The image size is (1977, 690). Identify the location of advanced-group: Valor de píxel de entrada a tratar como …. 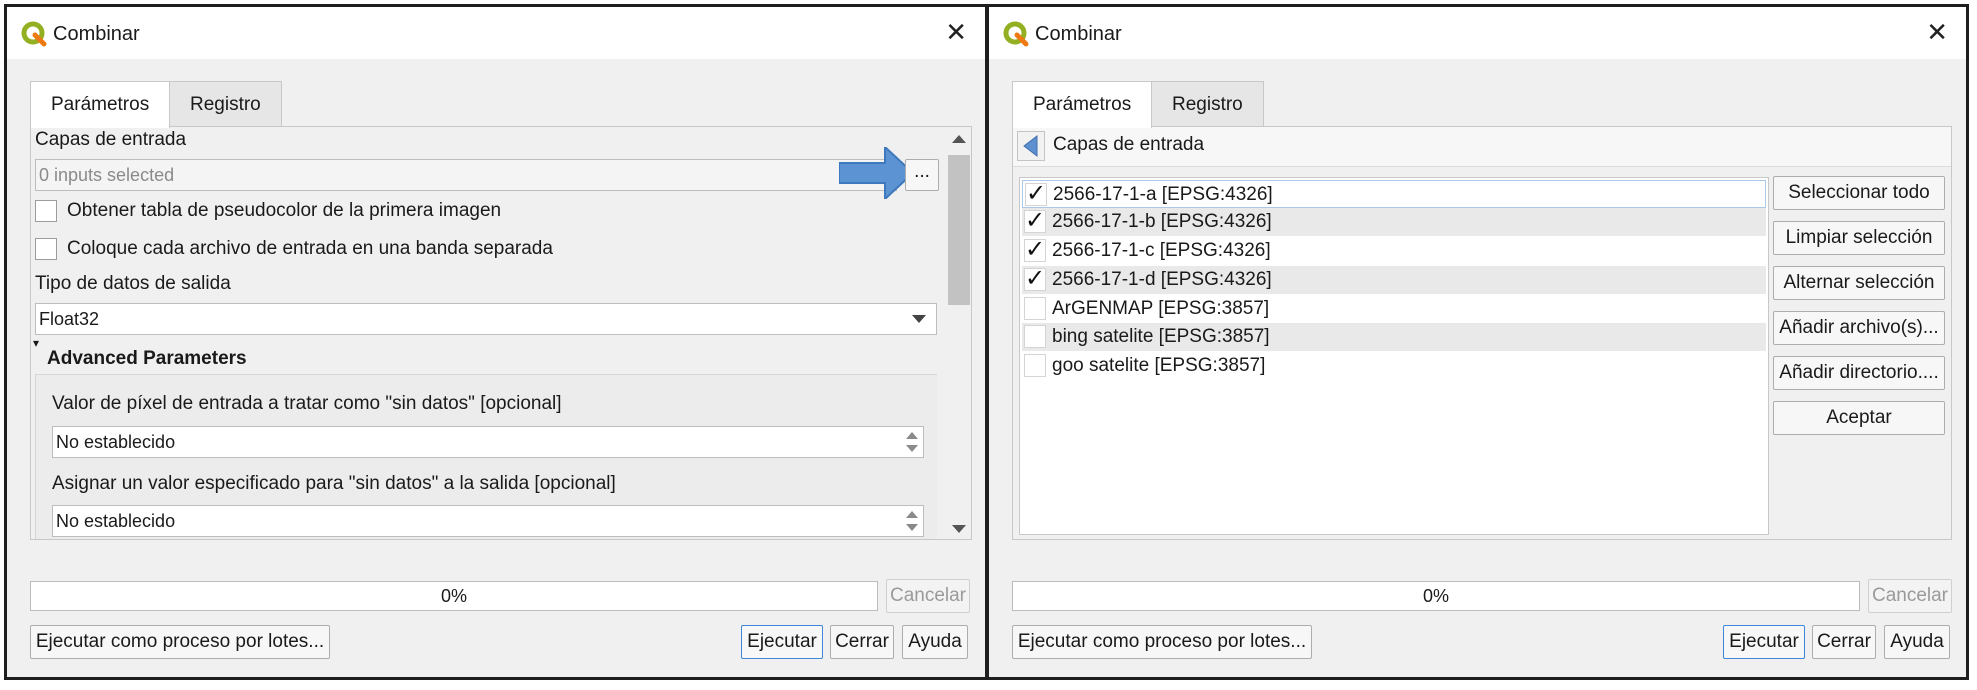
(486, 456).